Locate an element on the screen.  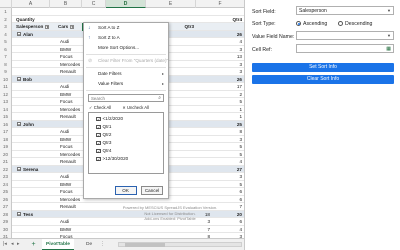
row-number: 14 is located at coordinates (6, 109).